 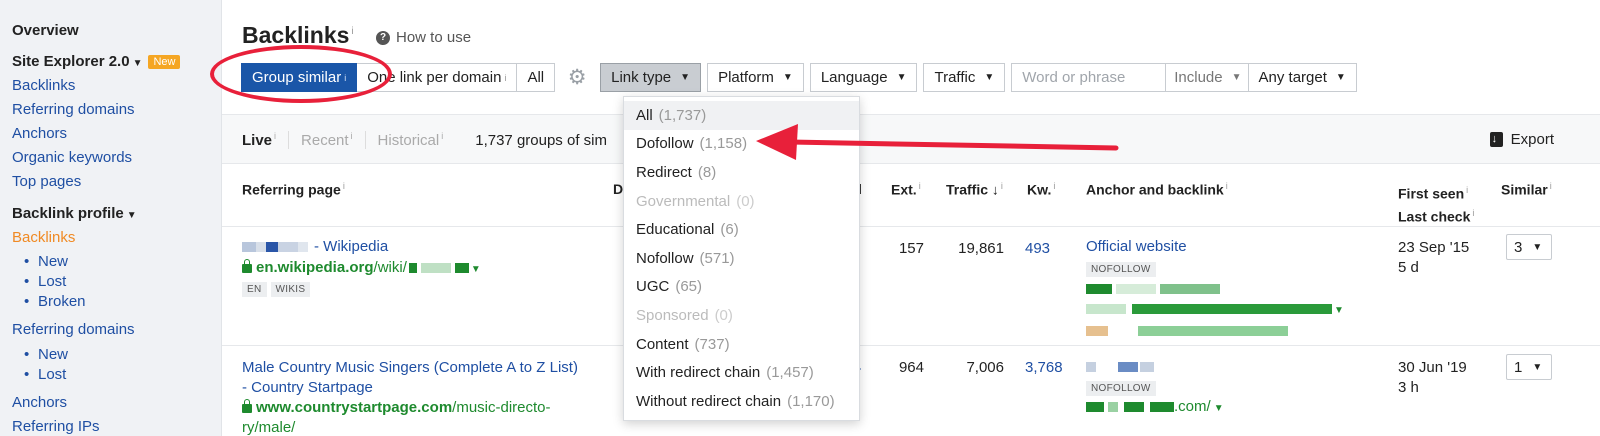 What do you see at coordinates (1089, 77) in the screenshot?
I see `search-input: Word or phrase` at bounding box center [1089, 77].